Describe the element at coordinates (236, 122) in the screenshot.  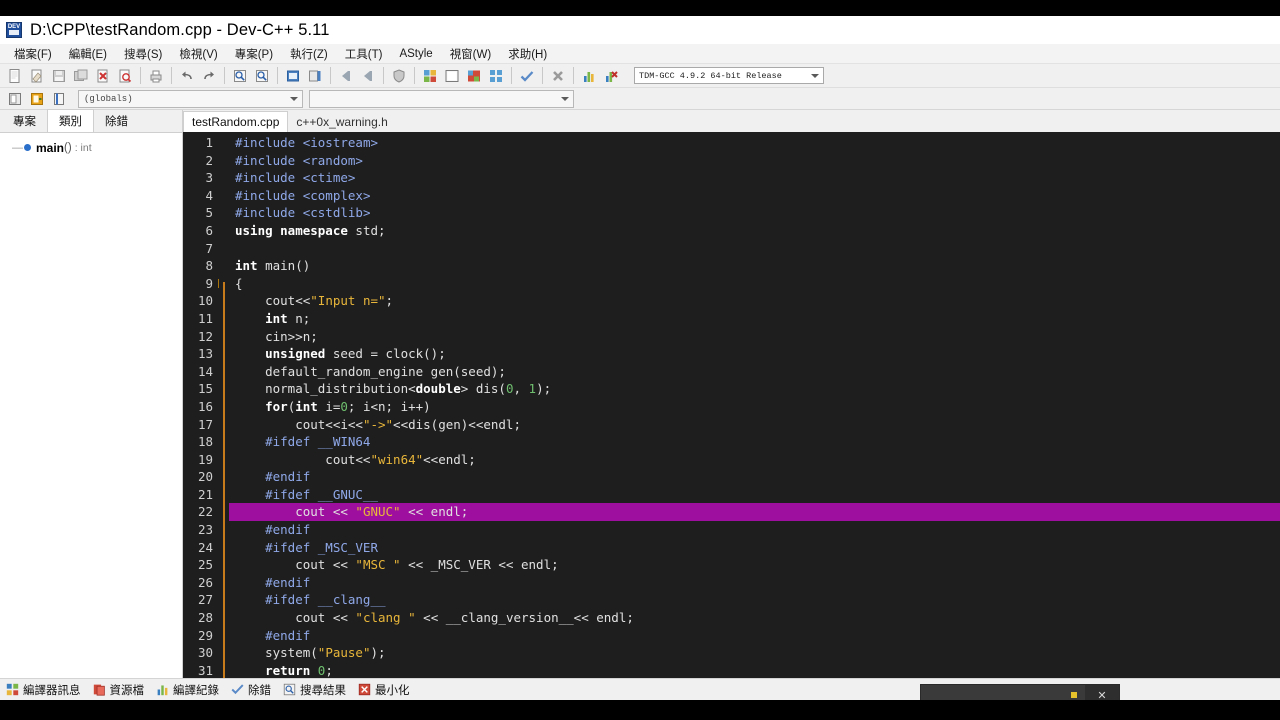
I see `editor-tab-testrandom-cpp: testRandom.cpp` at that location.